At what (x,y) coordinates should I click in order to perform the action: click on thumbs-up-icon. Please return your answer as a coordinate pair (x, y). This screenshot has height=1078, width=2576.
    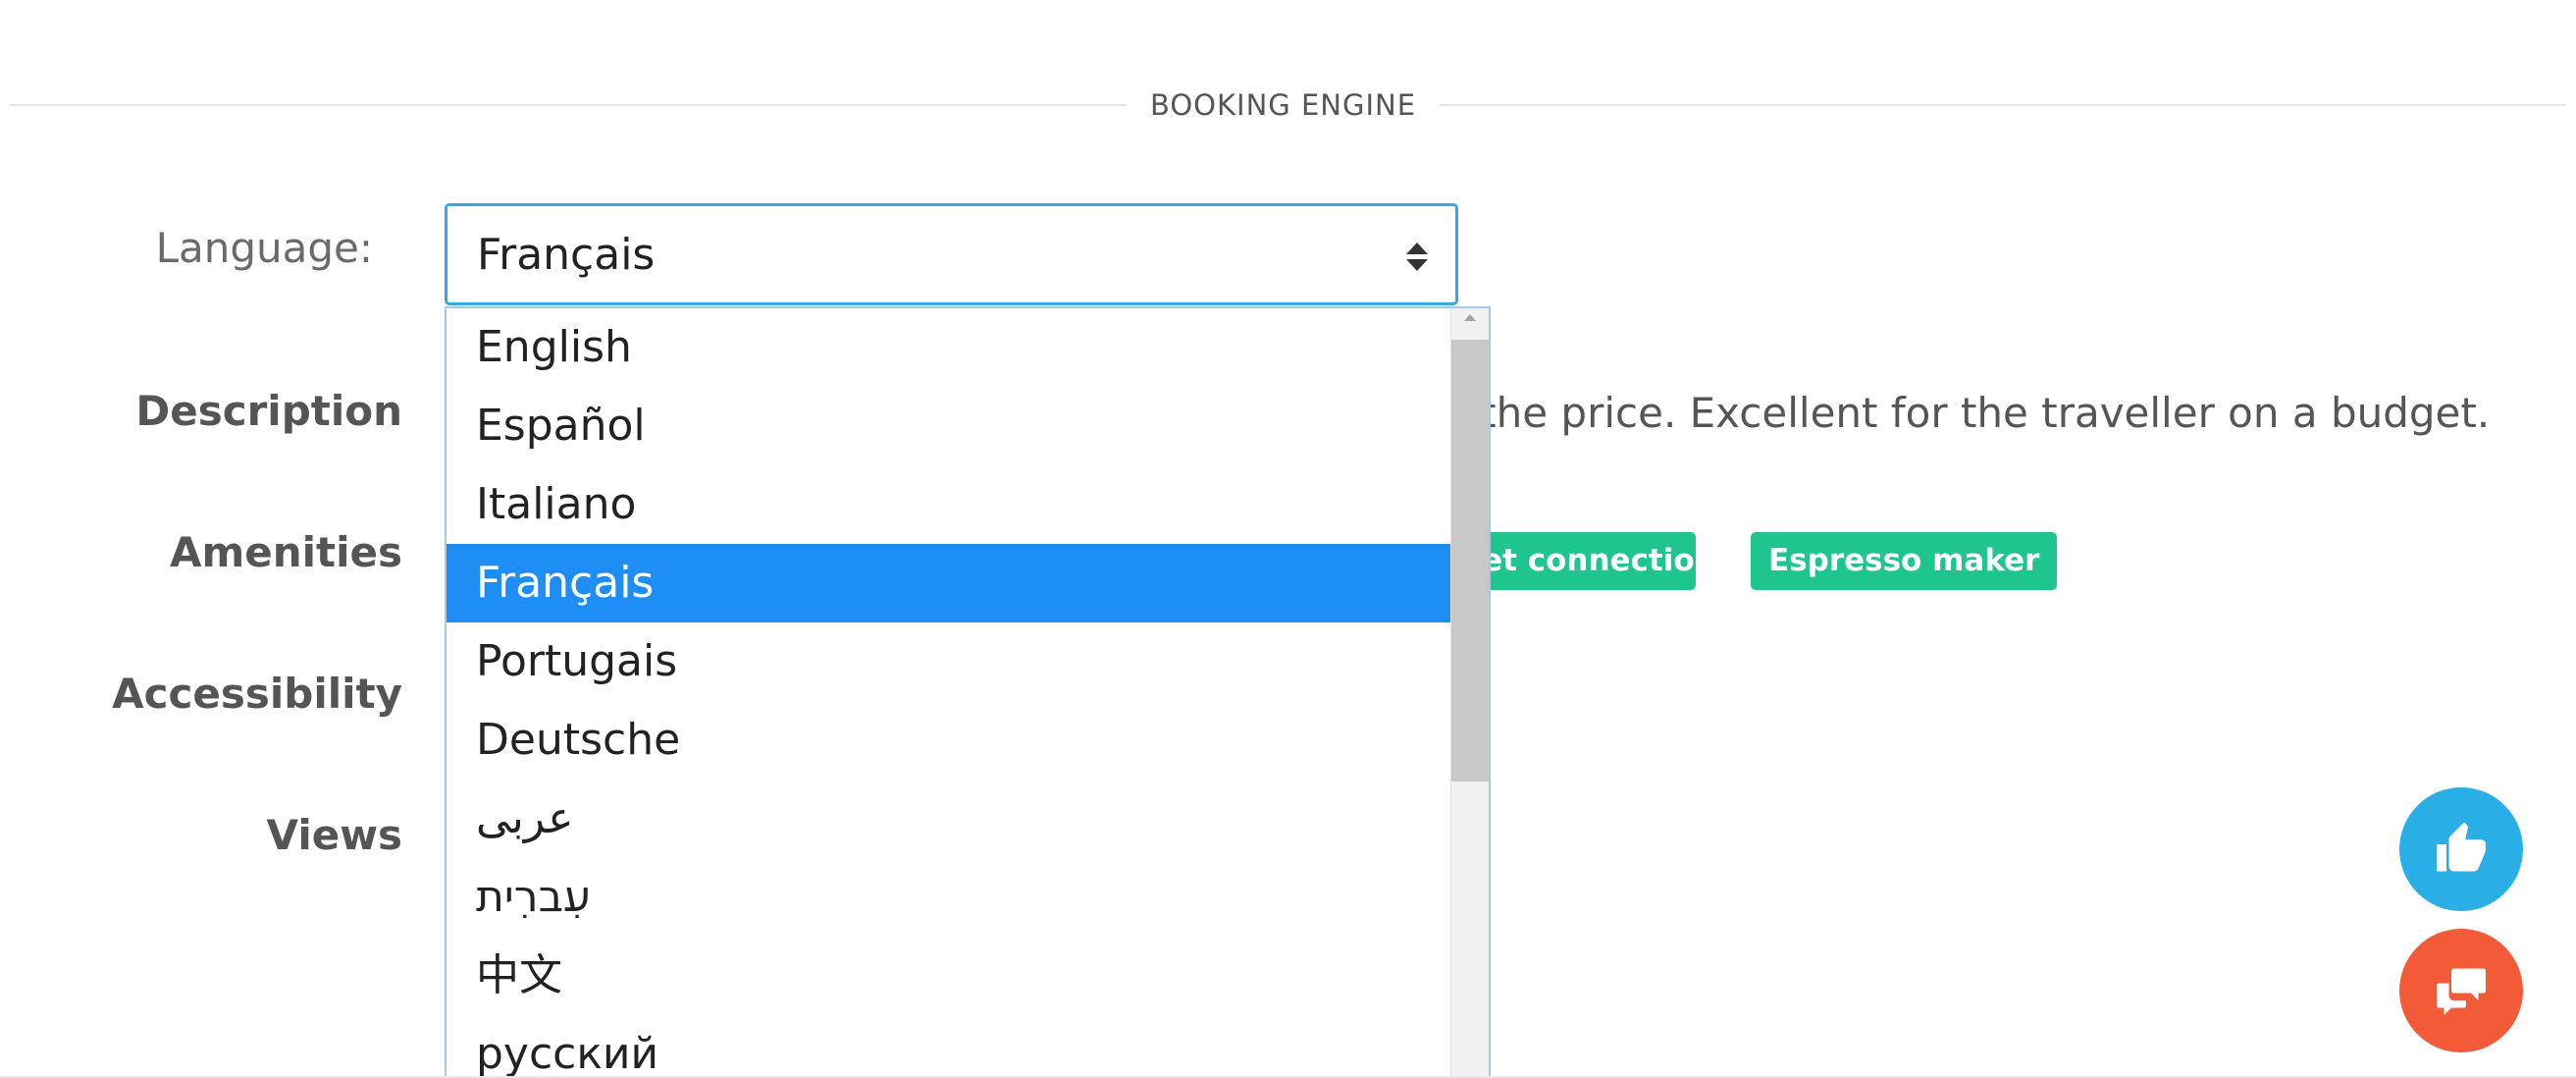
    Looking at the image, I should click on (2461, 847).